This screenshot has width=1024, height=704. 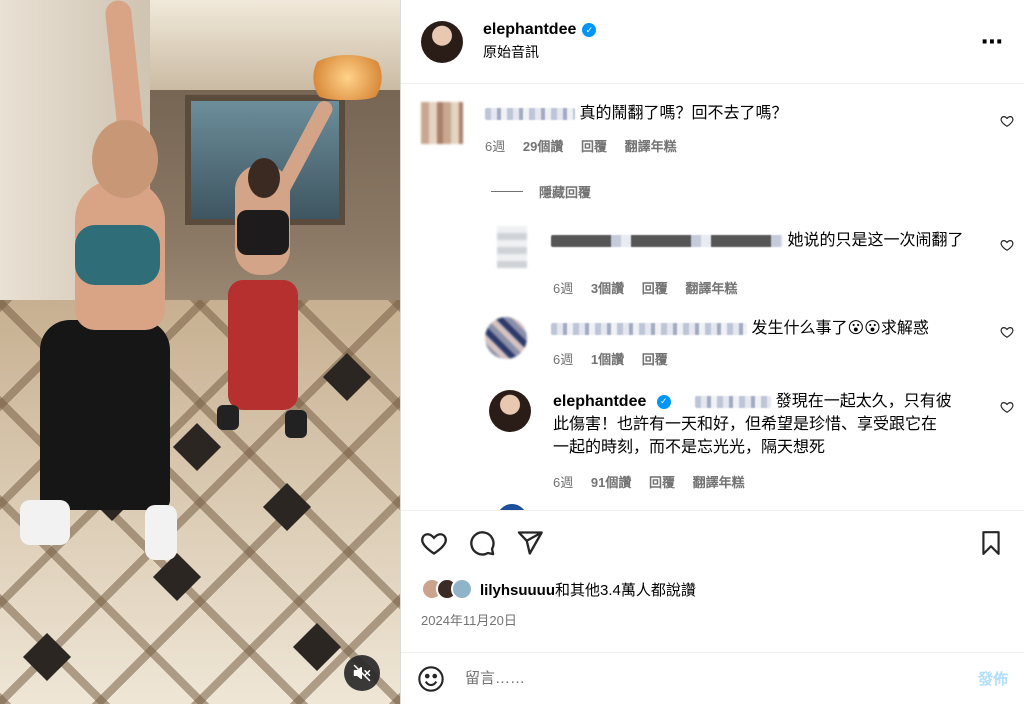 I want to click on likes-text: lilyhsuuuu和其他3.4萬人都說讚, so click(x=588, y=589).